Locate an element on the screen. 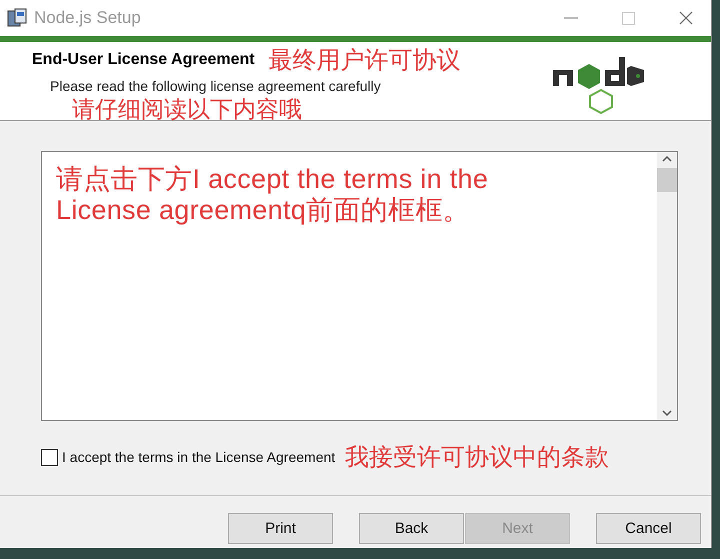 The height and width of the screenshot is (559, 720). scrollbar is located at coordinates (667, 286).